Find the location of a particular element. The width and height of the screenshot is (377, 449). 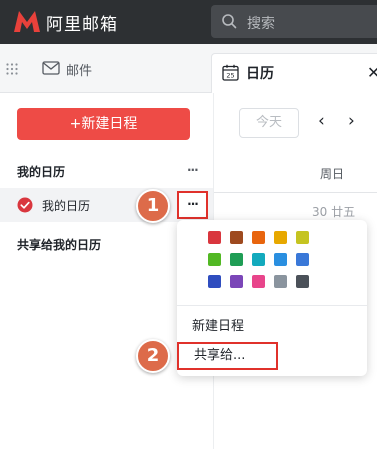

day-cell-date: 30 廿五 is located at coordinates (334, 212).